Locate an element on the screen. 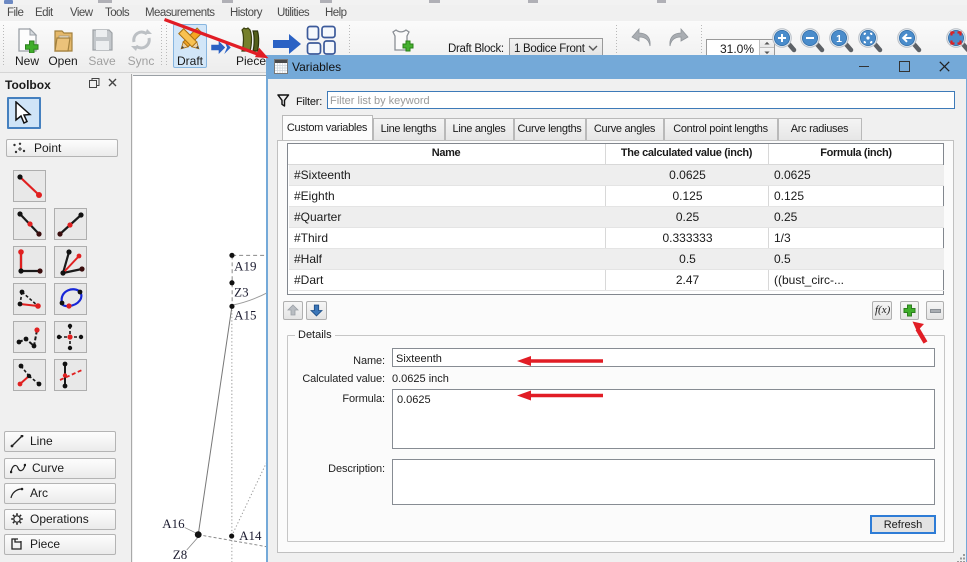 The height and width of the screenshot is (562, 967). svg-text: Z8 is located at coordinates (180, 554).